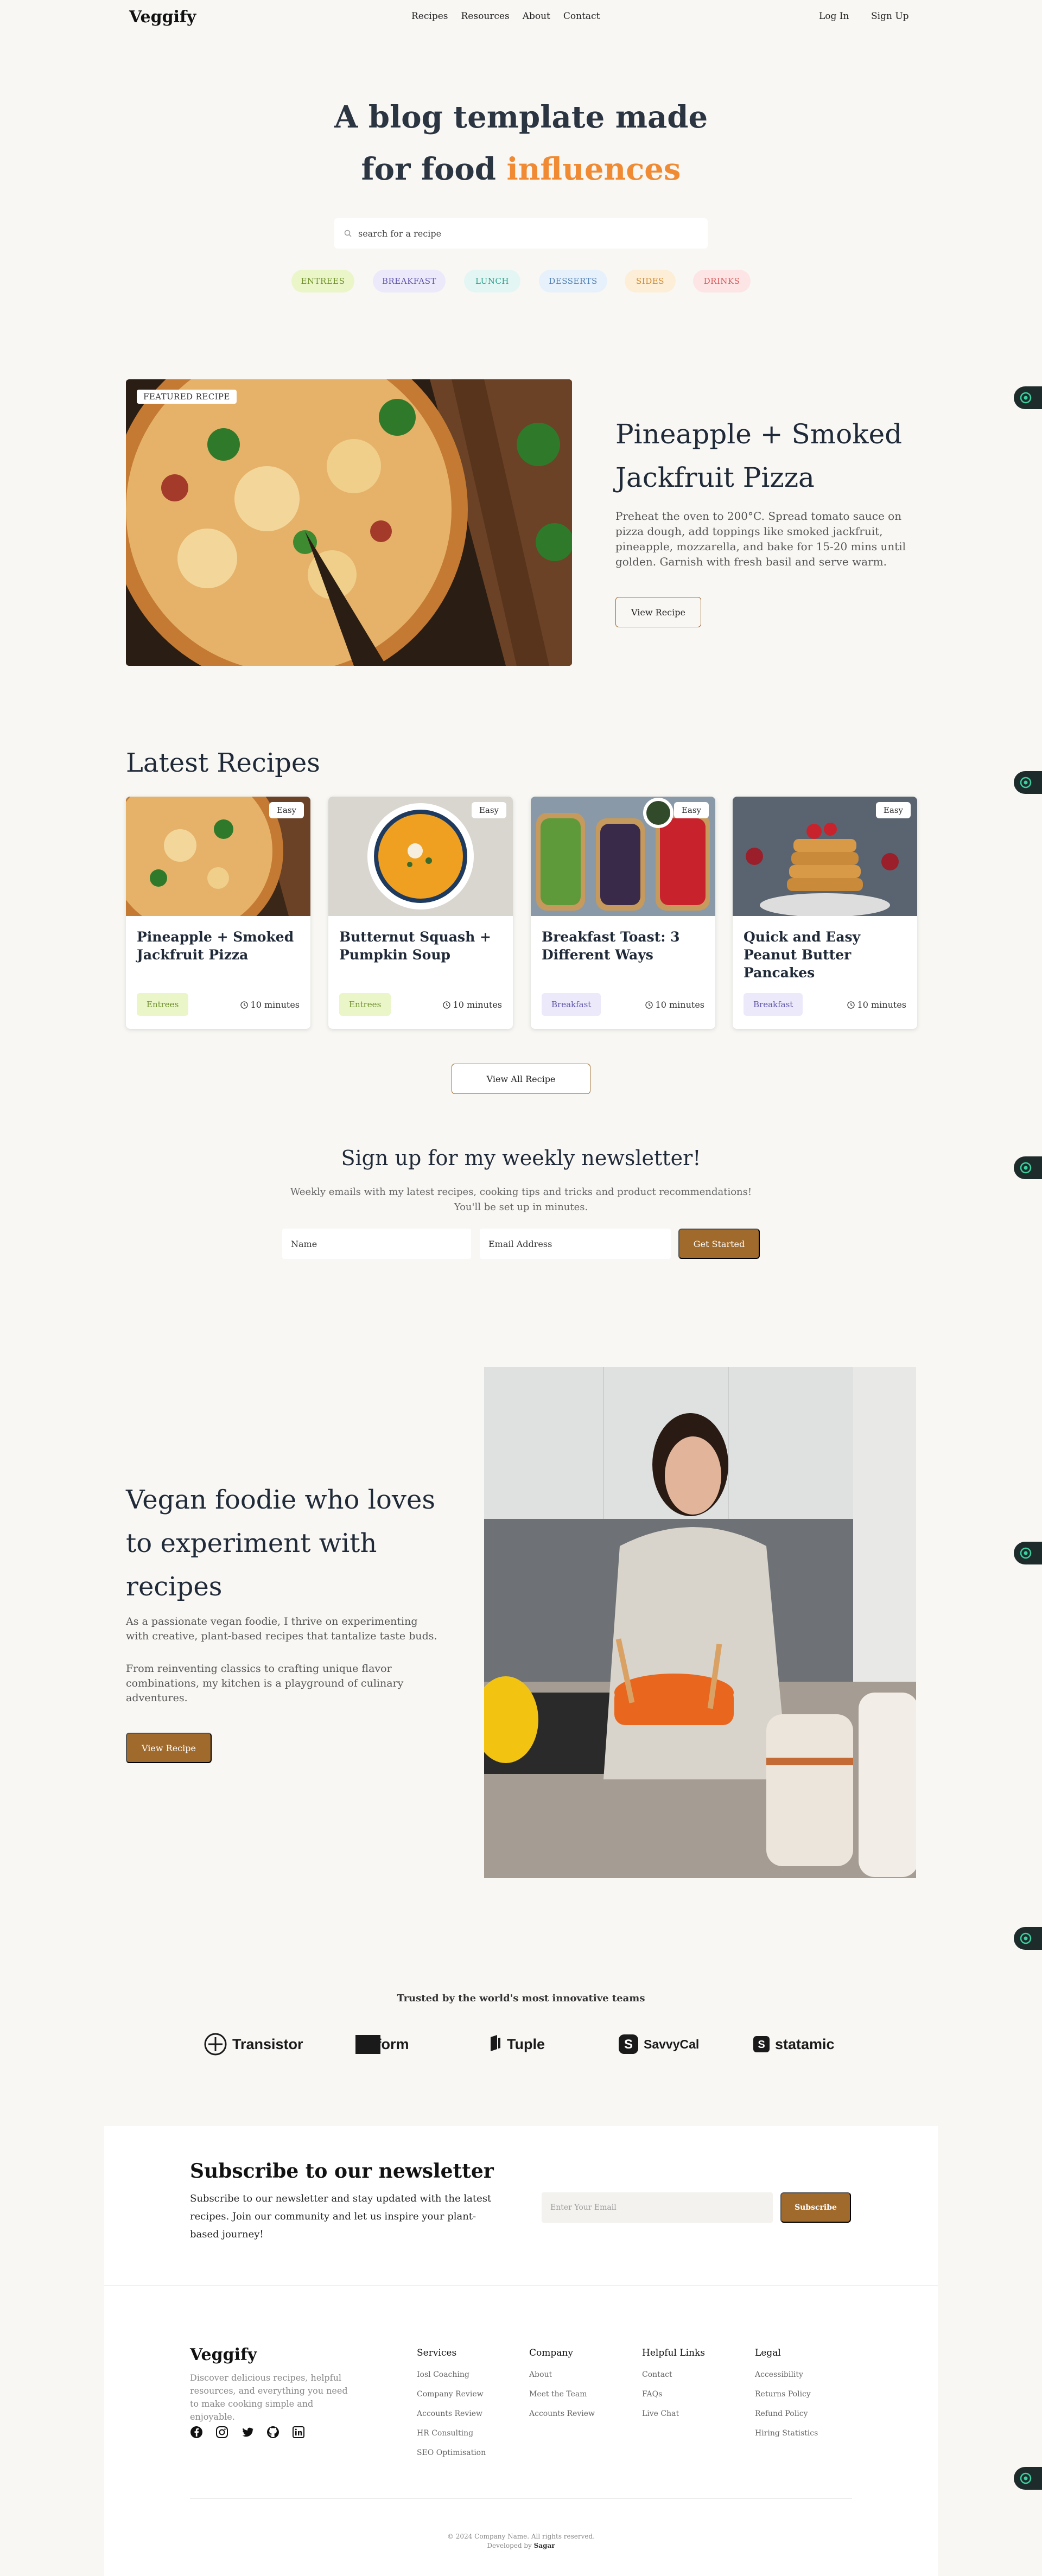  I want to click on statamic-logo: S statamic, so click(794, 2045).